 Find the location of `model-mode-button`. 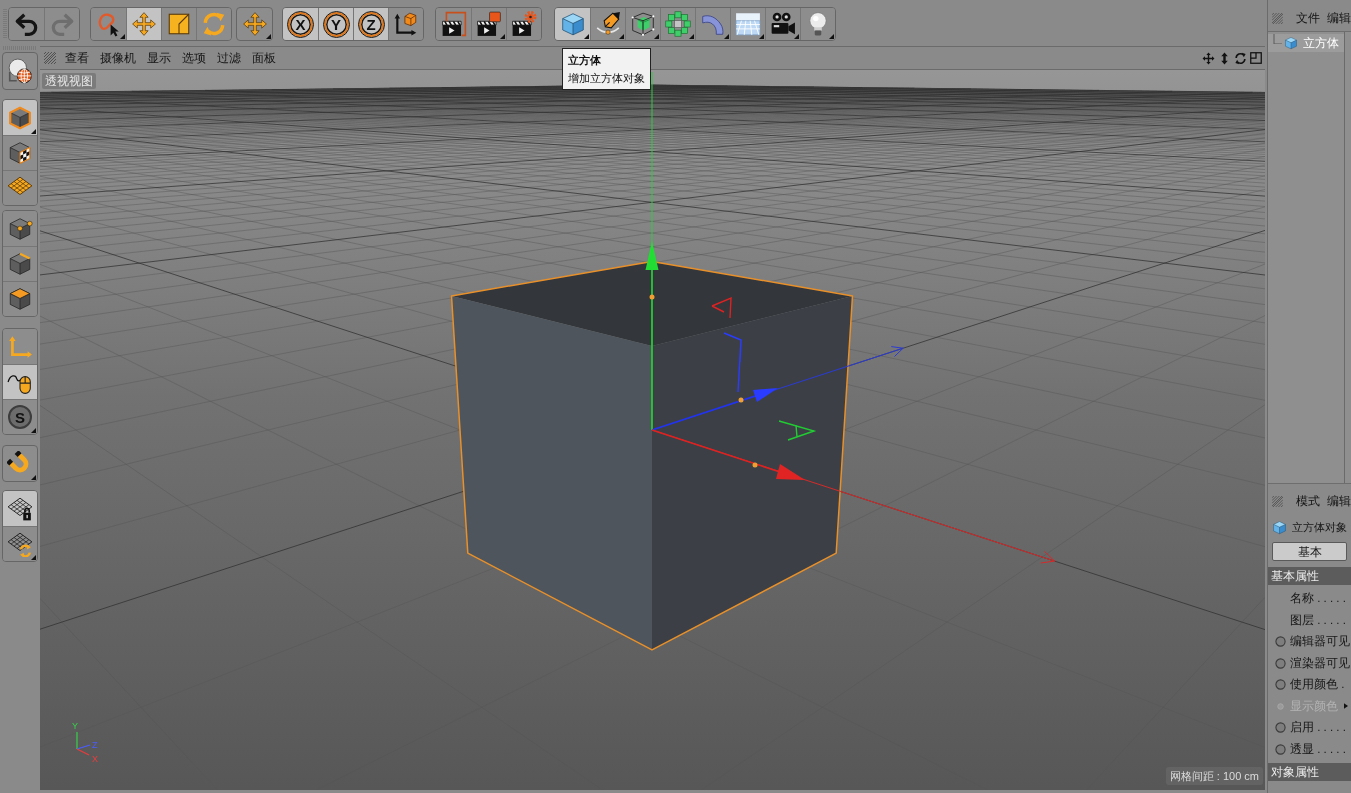

model-mode-button is located at coordinates (20, 117).